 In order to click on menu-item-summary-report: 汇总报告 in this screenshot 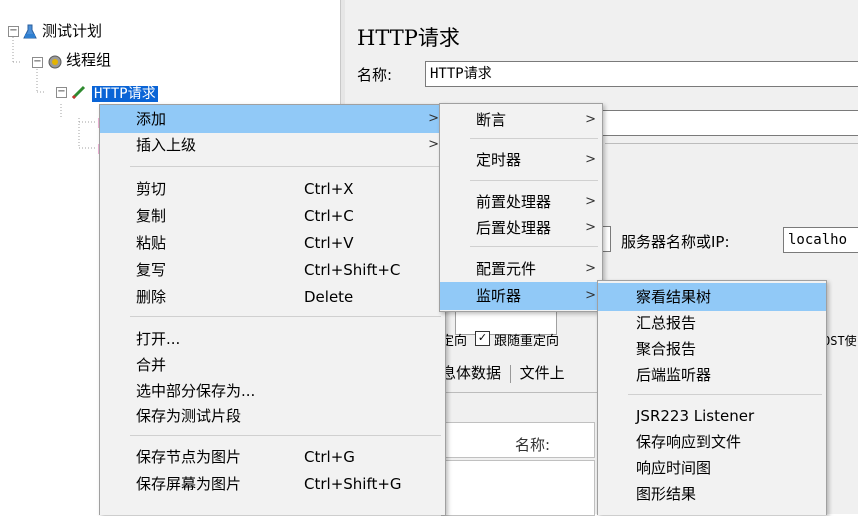, I will do `click(712, 323)`.